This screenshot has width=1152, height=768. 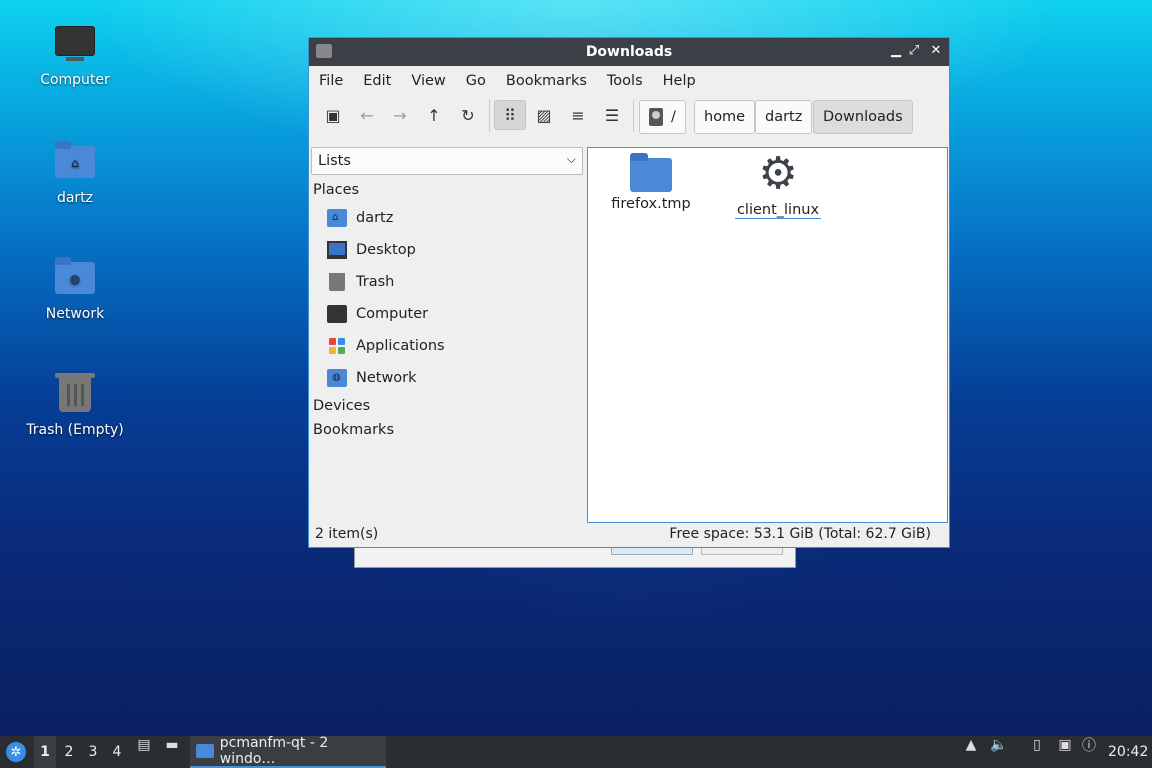 I want to click on desktop-icon-network: ◍ Network, so click(x=75, y=289).